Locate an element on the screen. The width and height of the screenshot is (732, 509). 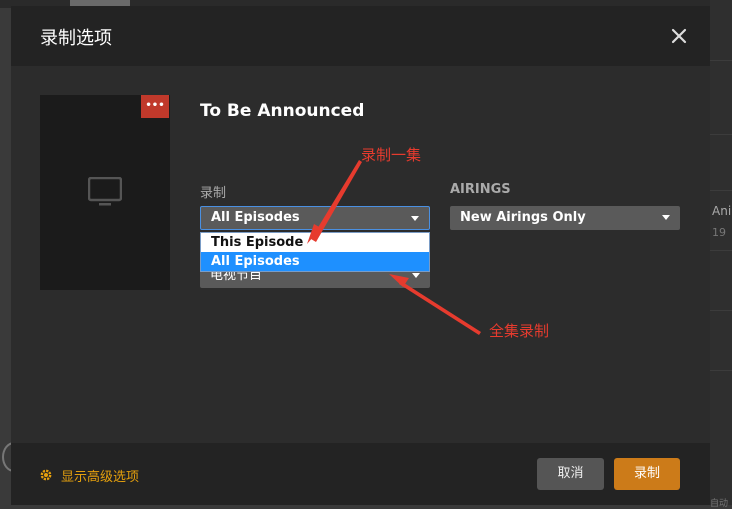
gear-icon is located at coordinates (46, 475).